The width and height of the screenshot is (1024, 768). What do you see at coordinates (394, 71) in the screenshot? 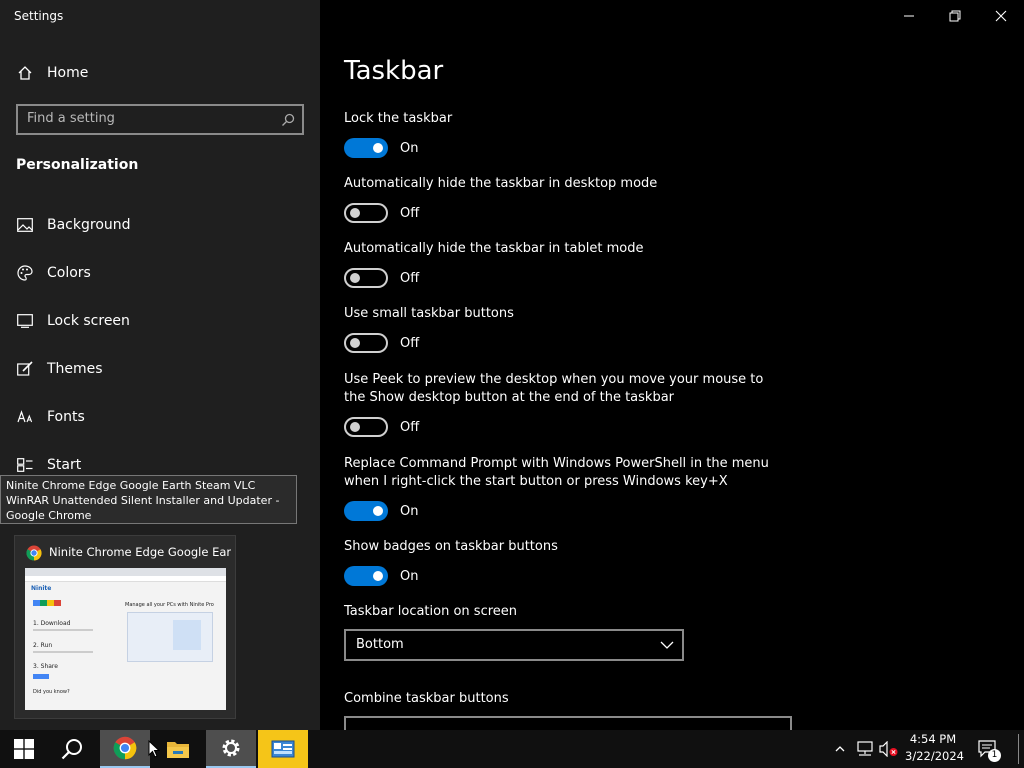
I see `page-title: Taskbar` at bounding box center [394, 71].